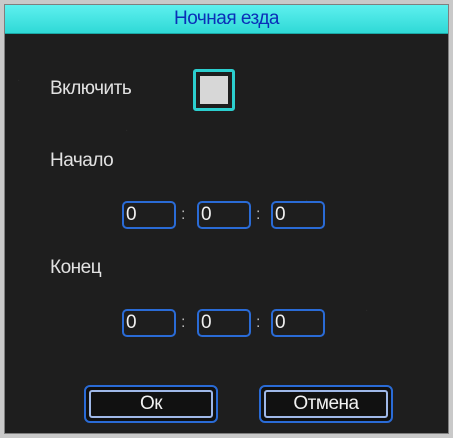  Describe the element at coordinates (149, 215) in the screenshot. I see `start-hour-field: 0` at that location.